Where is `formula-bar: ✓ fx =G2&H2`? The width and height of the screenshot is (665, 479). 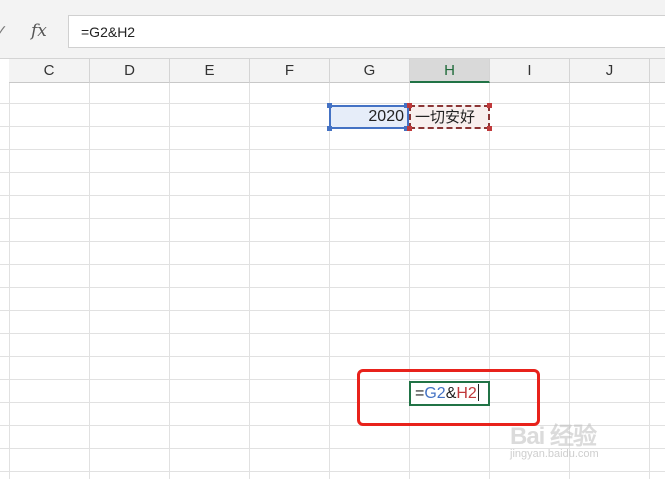
formula-bar: ✓ fx =G2&H2 is located at coordinates (332, 29).